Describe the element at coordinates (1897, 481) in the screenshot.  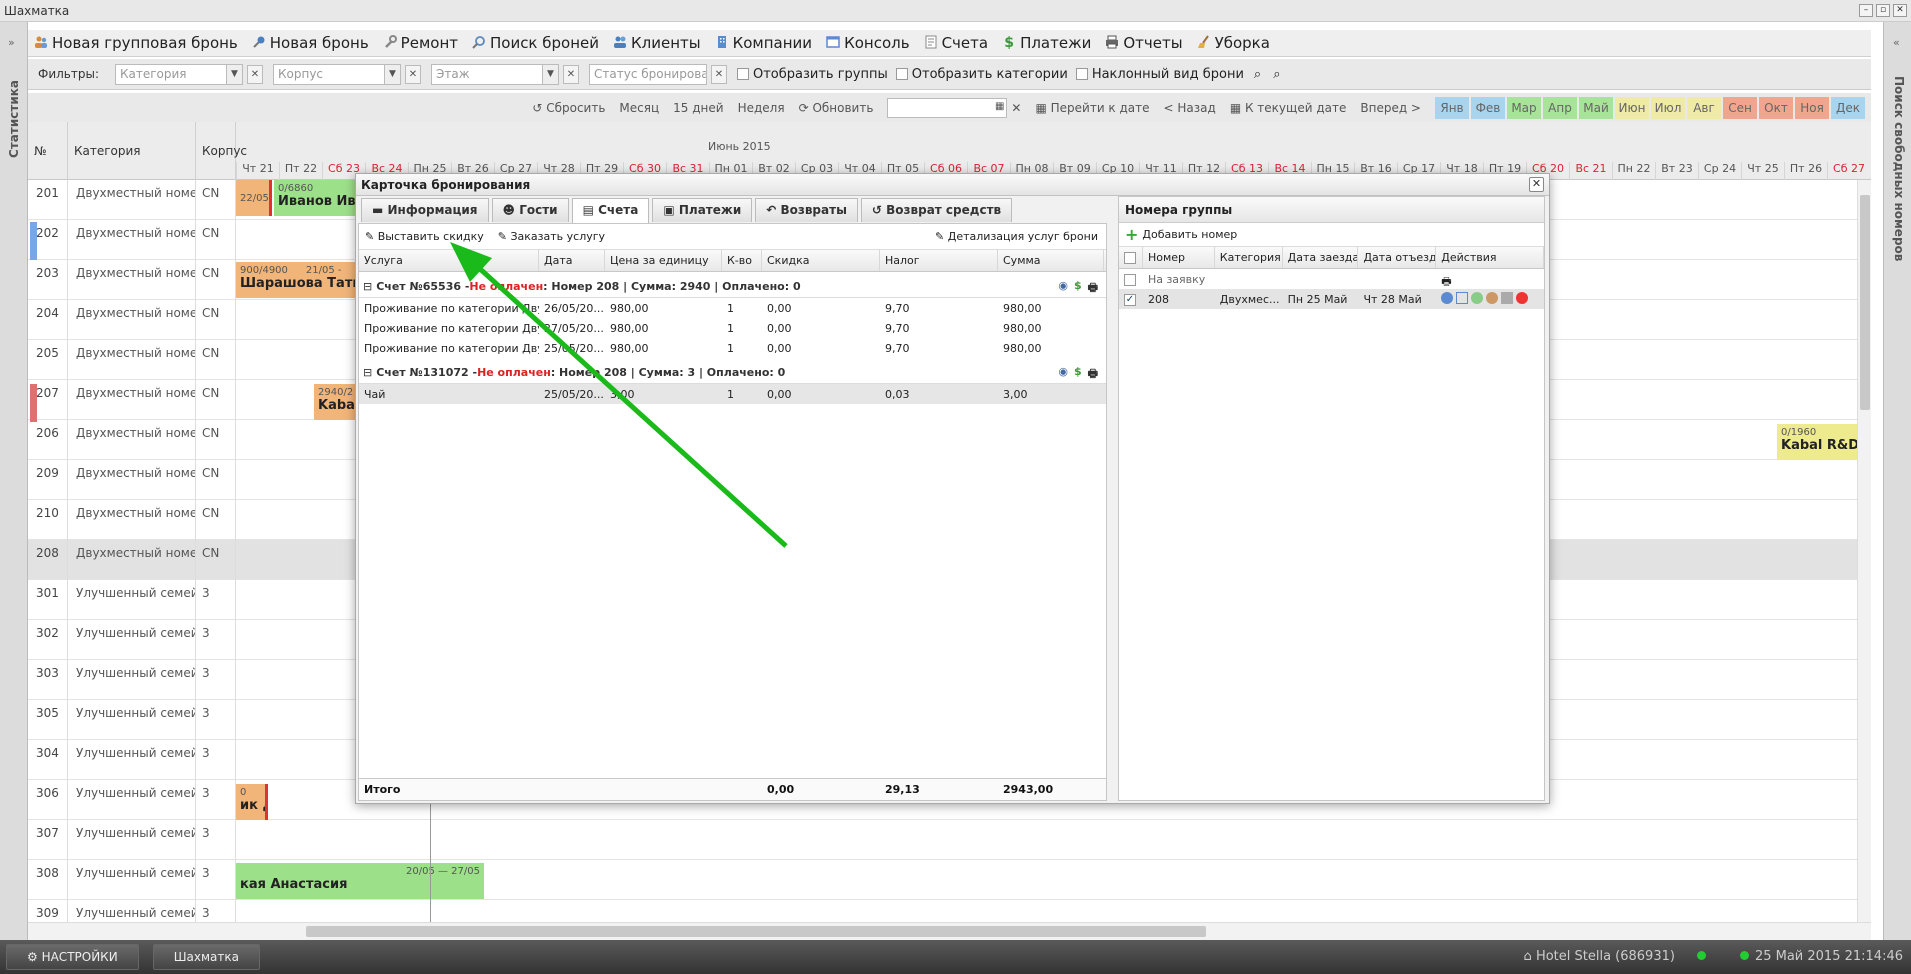
I see `free-rooms-side-panel: « Поиск свободных номеров` at that location.